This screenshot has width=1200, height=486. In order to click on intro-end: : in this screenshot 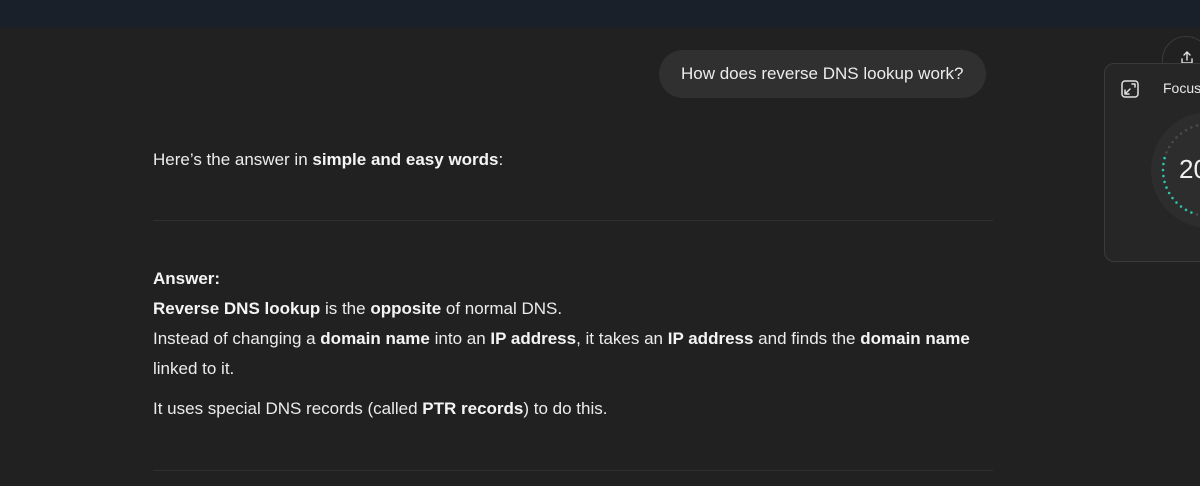, I will do `click(501, 159)`.